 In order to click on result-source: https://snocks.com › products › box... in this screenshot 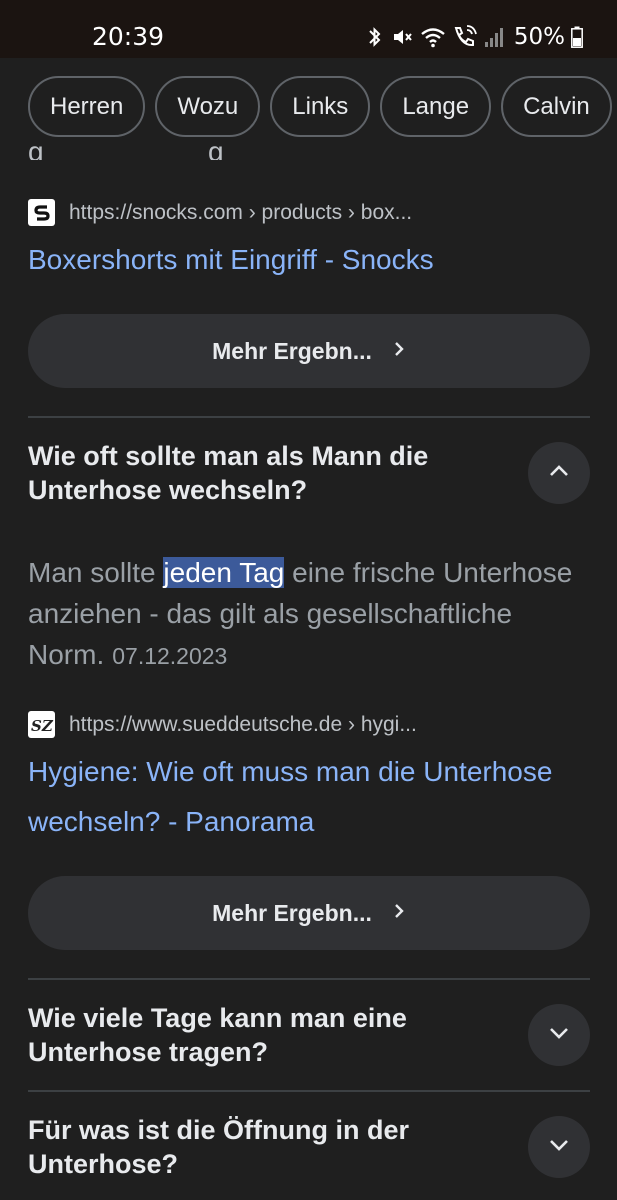, I will do `click(220, 212)`.